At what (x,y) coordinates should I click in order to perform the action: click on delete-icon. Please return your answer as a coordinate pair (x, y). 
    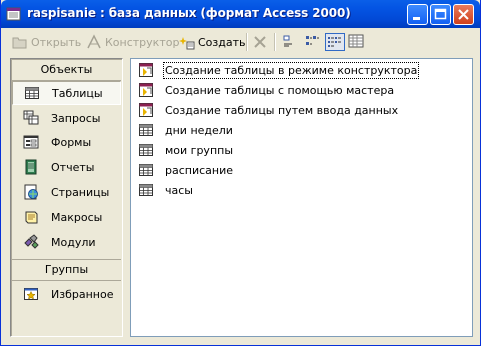
    Looking at the image, I should click on (260, 42).